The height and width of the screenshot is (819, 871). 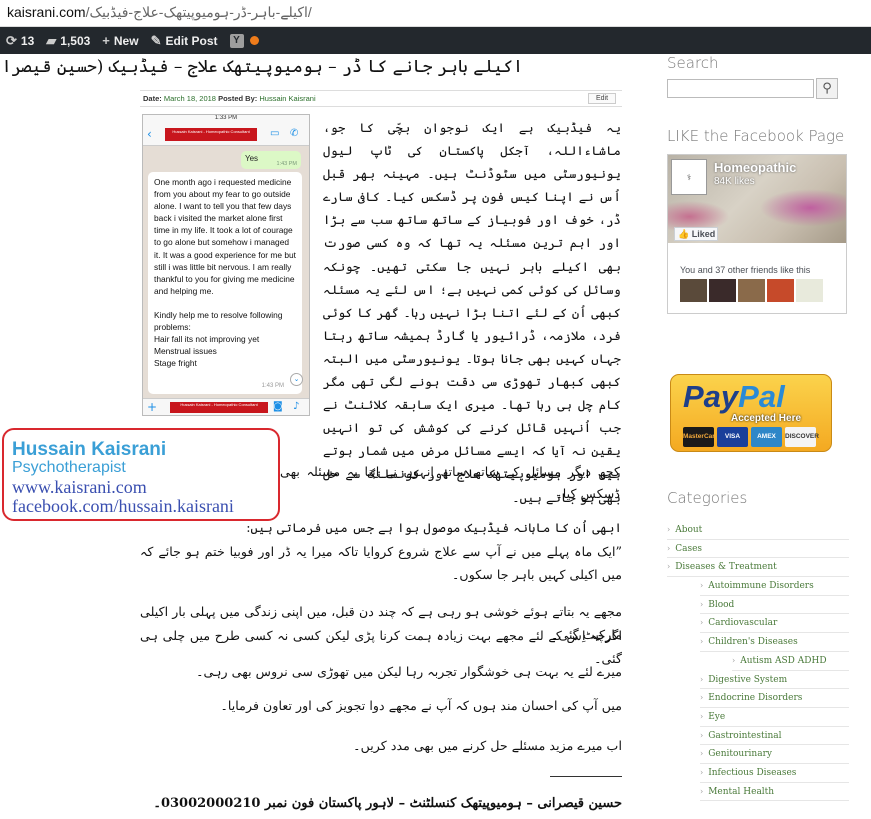 I want to click on category-item: › Genitourinary, so click(x=774, y=754).